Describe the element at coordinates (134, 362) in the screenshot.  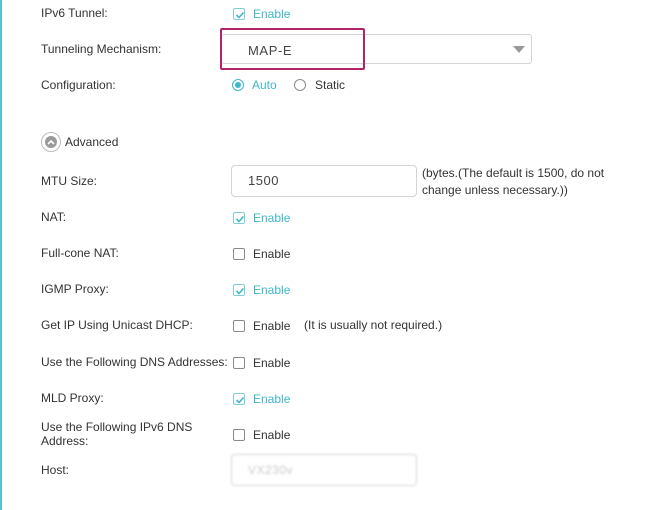
I see `dns-addresses-label: Use the Following DNS Addresses:` at that location.